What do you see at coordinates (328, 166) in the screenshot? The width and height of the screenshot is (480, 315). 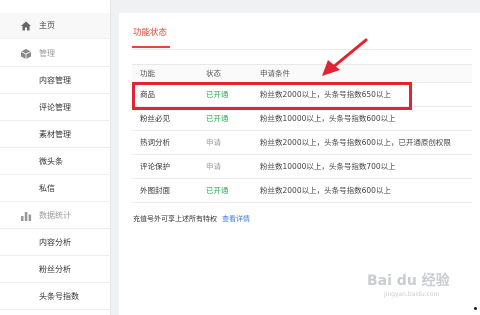 I see `condition-text: 粉丝数10000以上，头条号指数700以上` at bounding box center [328, 166].